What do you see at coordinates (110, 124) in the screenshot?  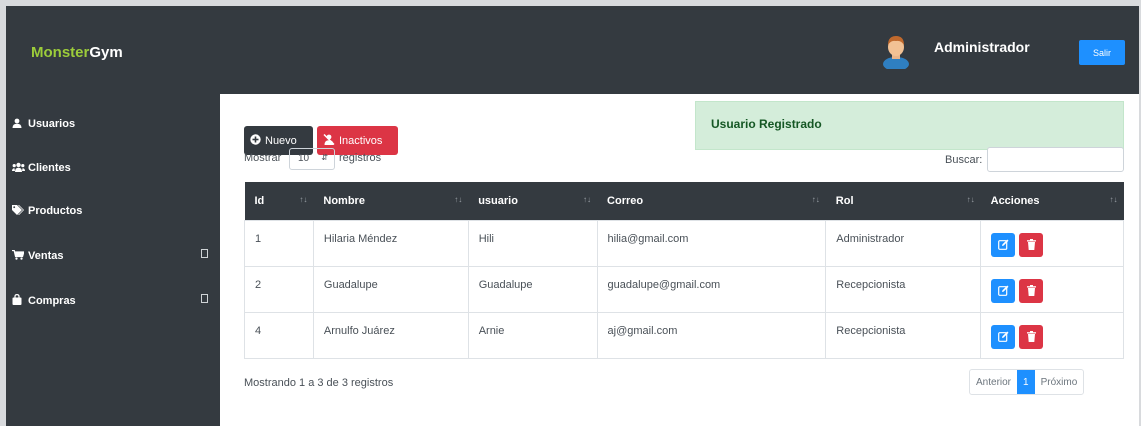 I see `sidebar-item-usuarios: Usuarios` at bounding box center [110, 124].